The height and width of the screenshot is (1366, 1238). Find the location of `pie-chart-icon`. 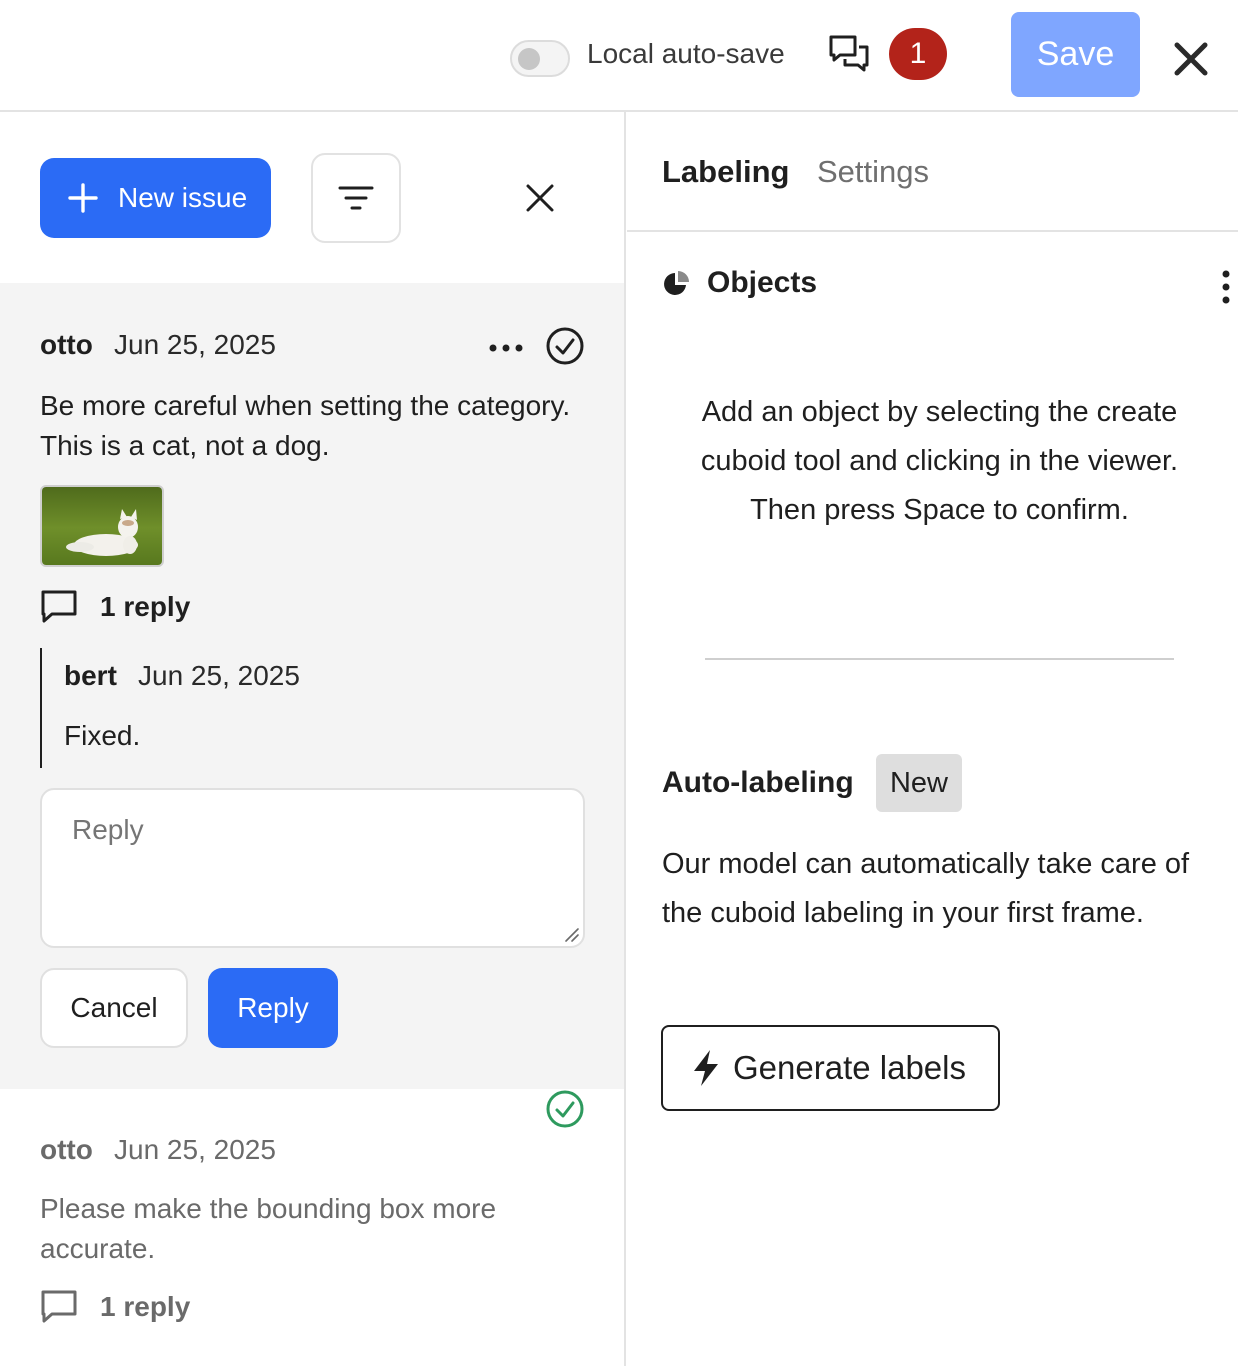

pie-chart-icon is located at coordinates (676, 283).